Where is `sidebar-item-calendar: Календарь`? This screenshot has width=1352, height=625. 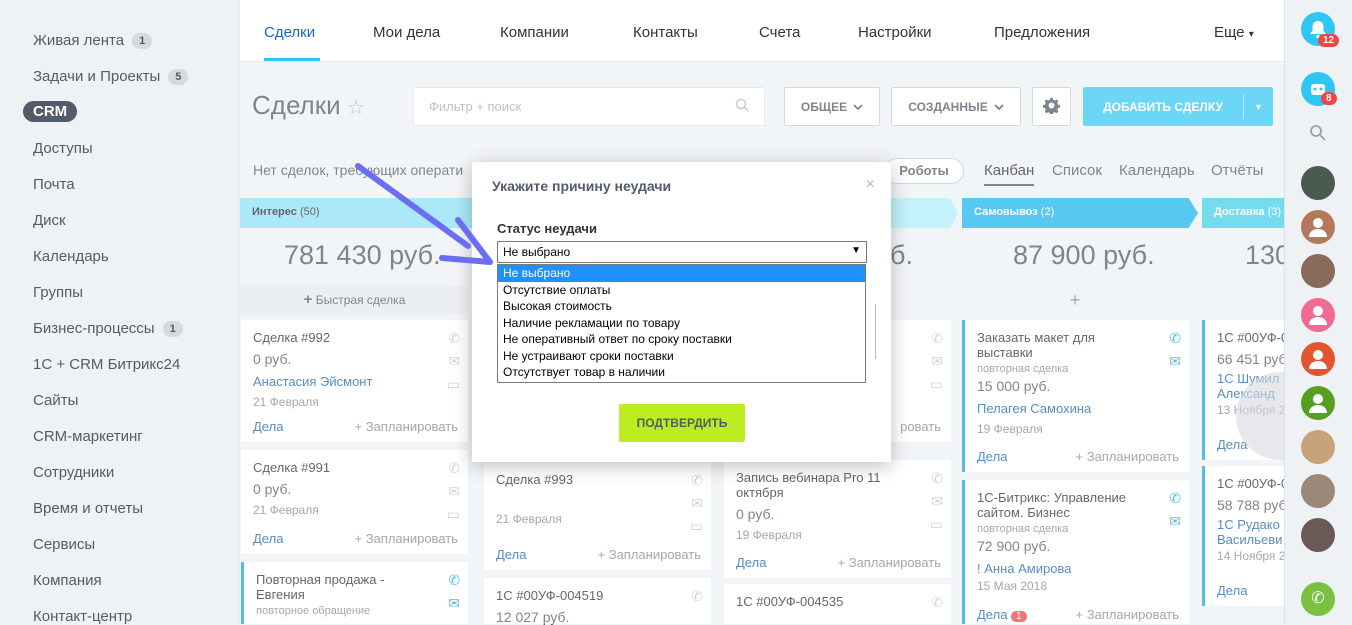 sidebar-item-calendar: Календарь is located at coordinates (71, 256).